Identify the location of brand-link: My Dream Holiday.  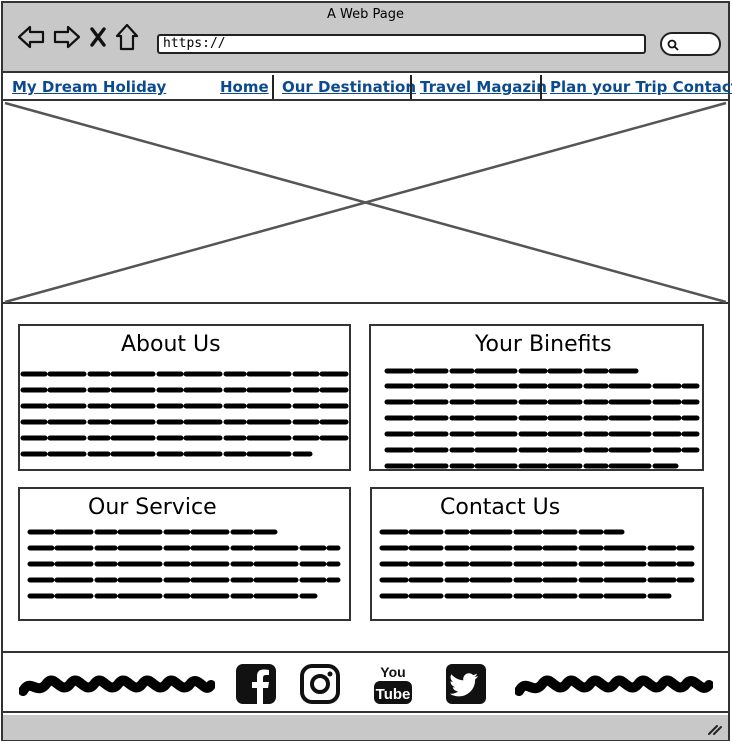
(89, 87).